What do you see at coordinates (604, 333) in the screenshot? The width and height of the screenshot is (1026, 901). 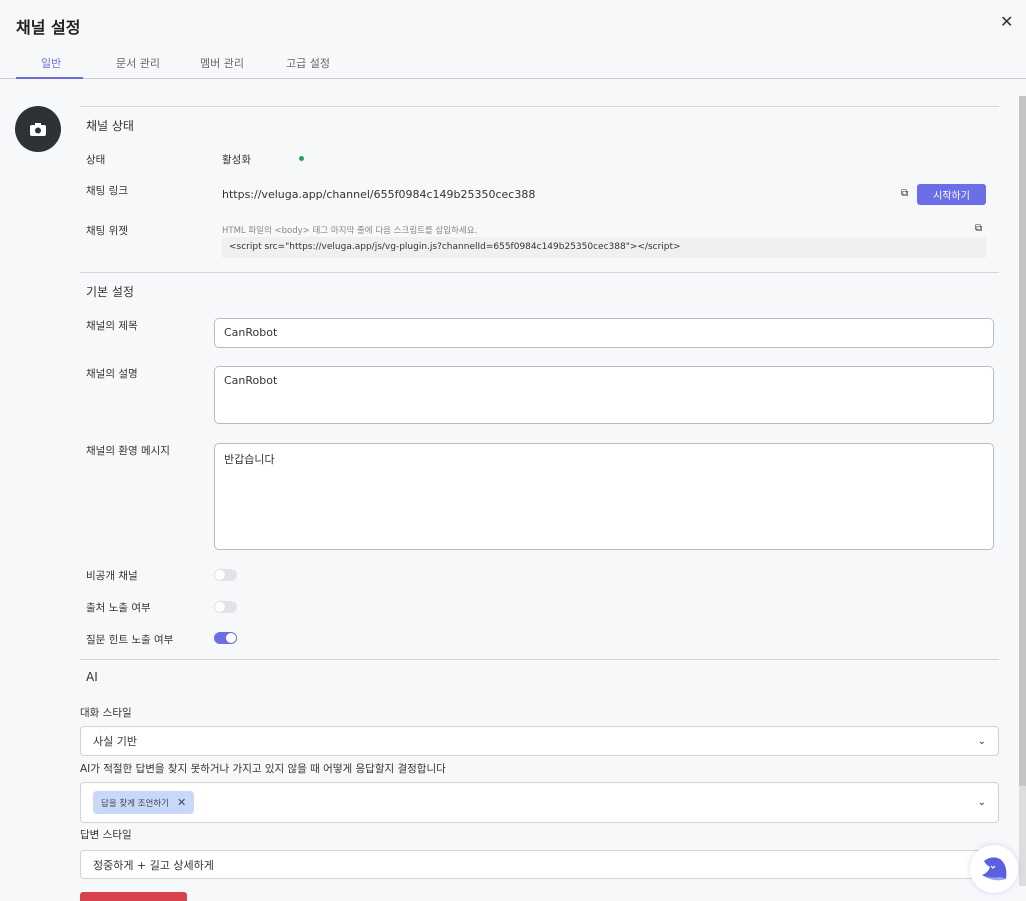 I see `channel-title-input: CanRobot` at bounding box center [604, 333].